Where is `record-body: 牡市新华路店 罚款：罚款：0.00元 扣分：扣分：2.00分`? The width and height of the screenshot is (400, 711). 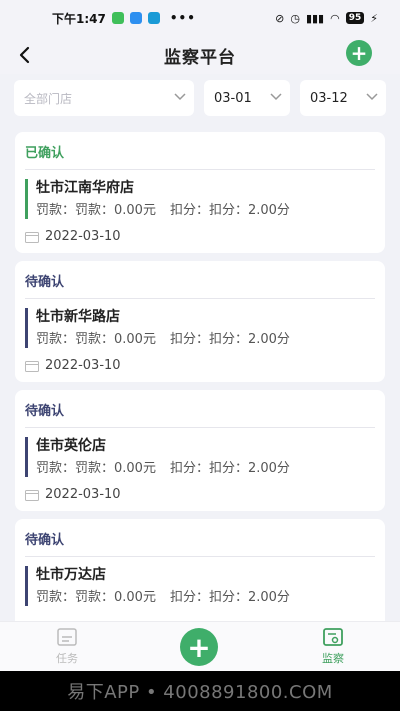 record-body: 牡市新华路店 罚款：罚款：0.00元 扣分：扣分：2.00分 is located at coordinates (200, 328).